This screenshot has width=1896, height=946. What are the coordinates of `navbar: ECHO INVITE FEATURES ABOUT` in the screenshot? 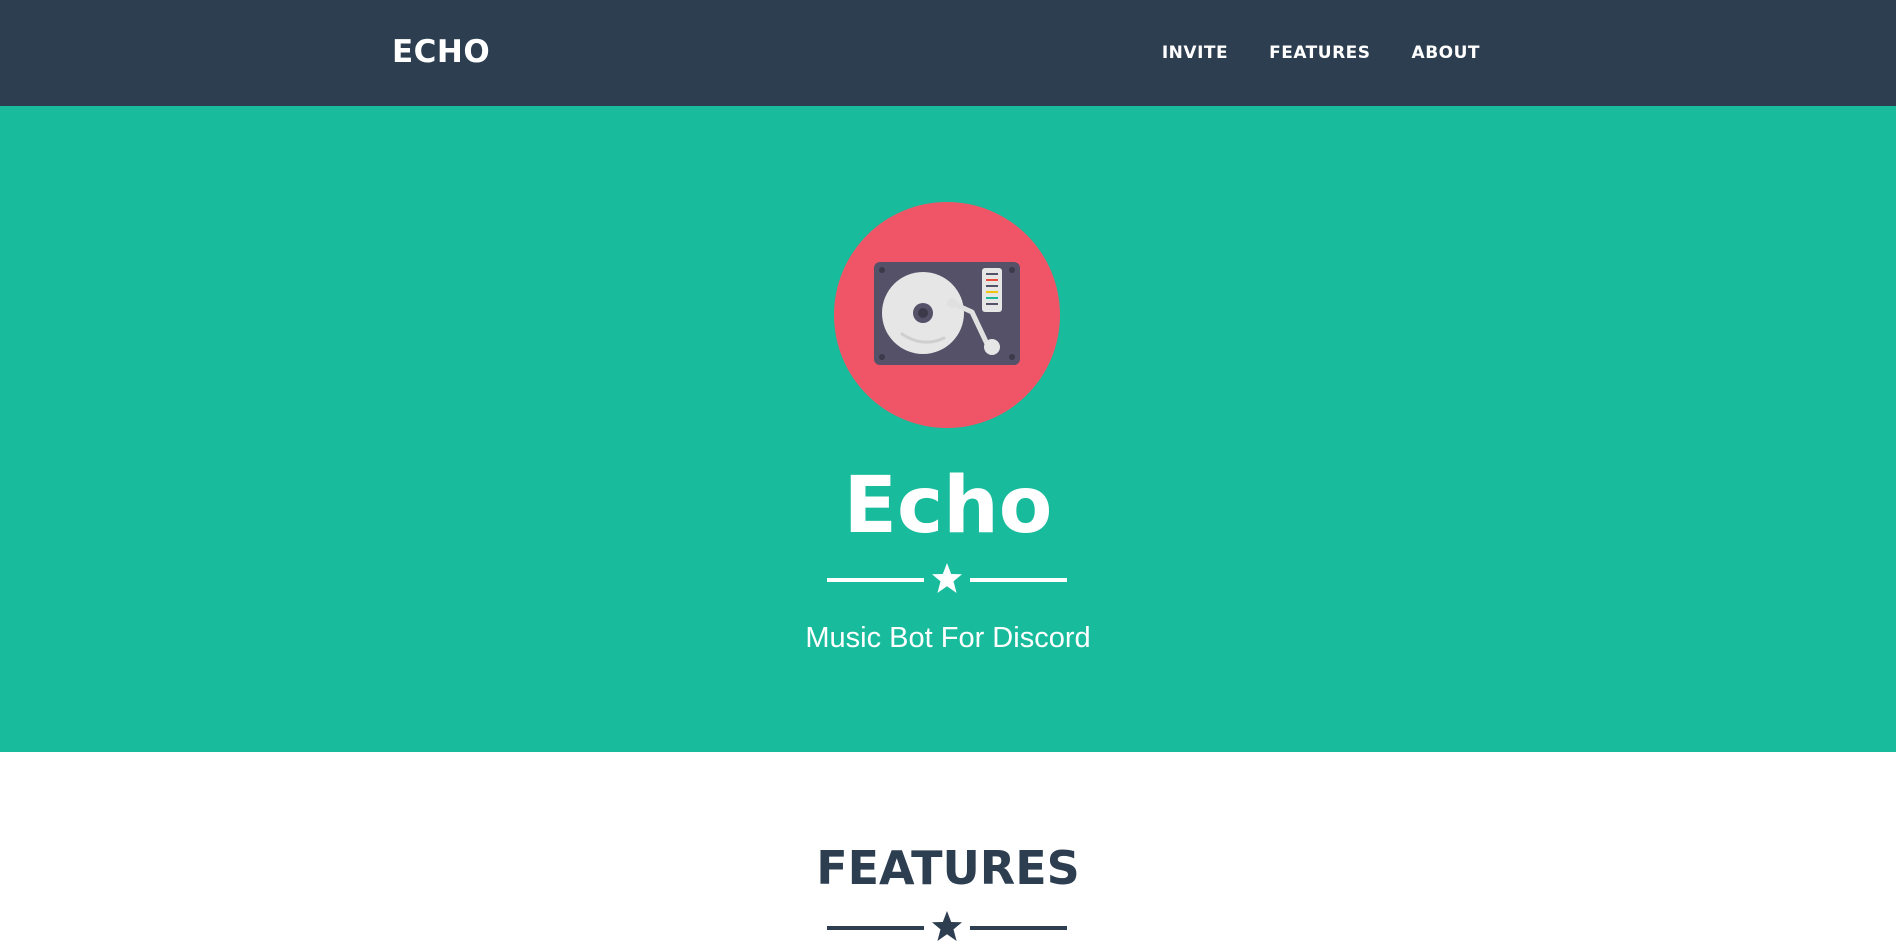 It's located at (948, 53).